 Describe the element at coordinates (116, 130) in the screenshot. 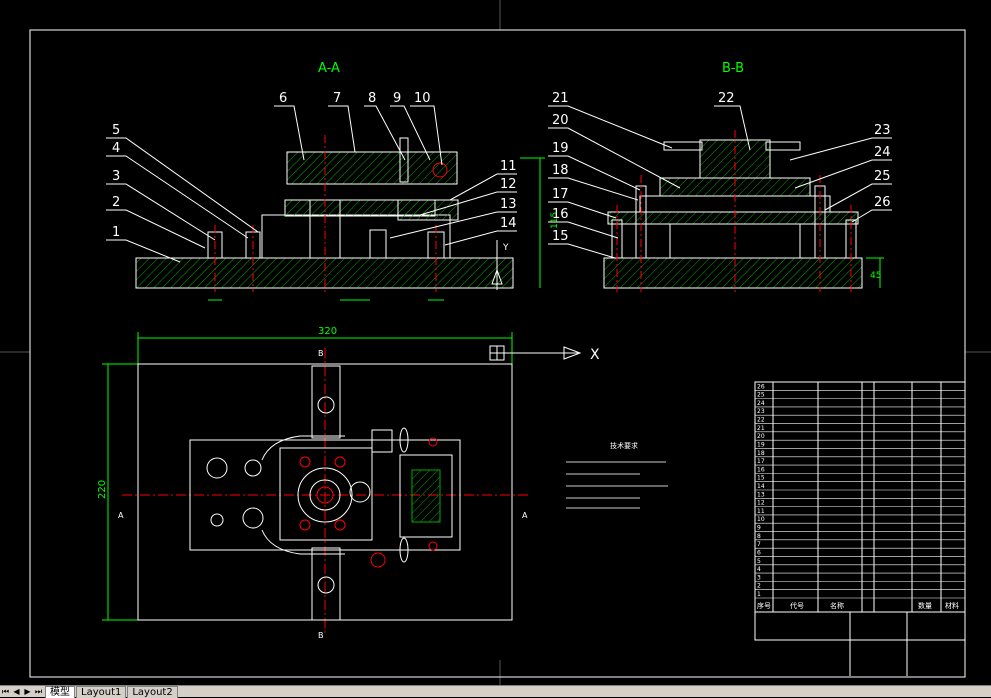

I see `svg-text: 5` at that location.